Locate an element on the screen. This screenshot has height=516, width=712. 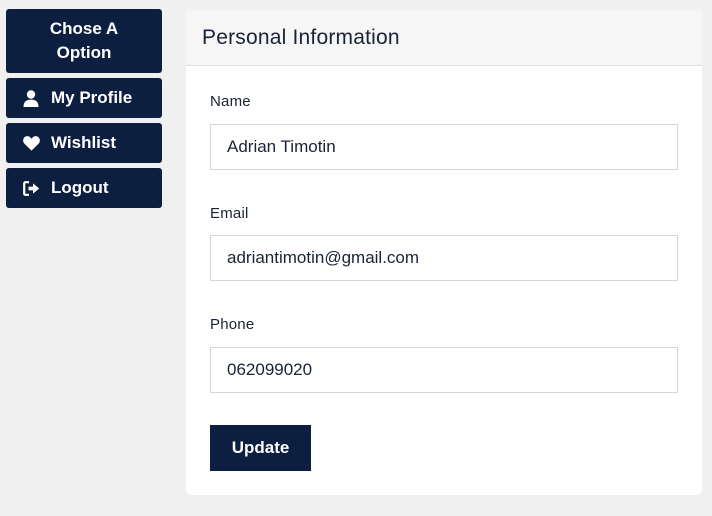
sidebar-item-logout: Logout is located at coordinates (84, 188).